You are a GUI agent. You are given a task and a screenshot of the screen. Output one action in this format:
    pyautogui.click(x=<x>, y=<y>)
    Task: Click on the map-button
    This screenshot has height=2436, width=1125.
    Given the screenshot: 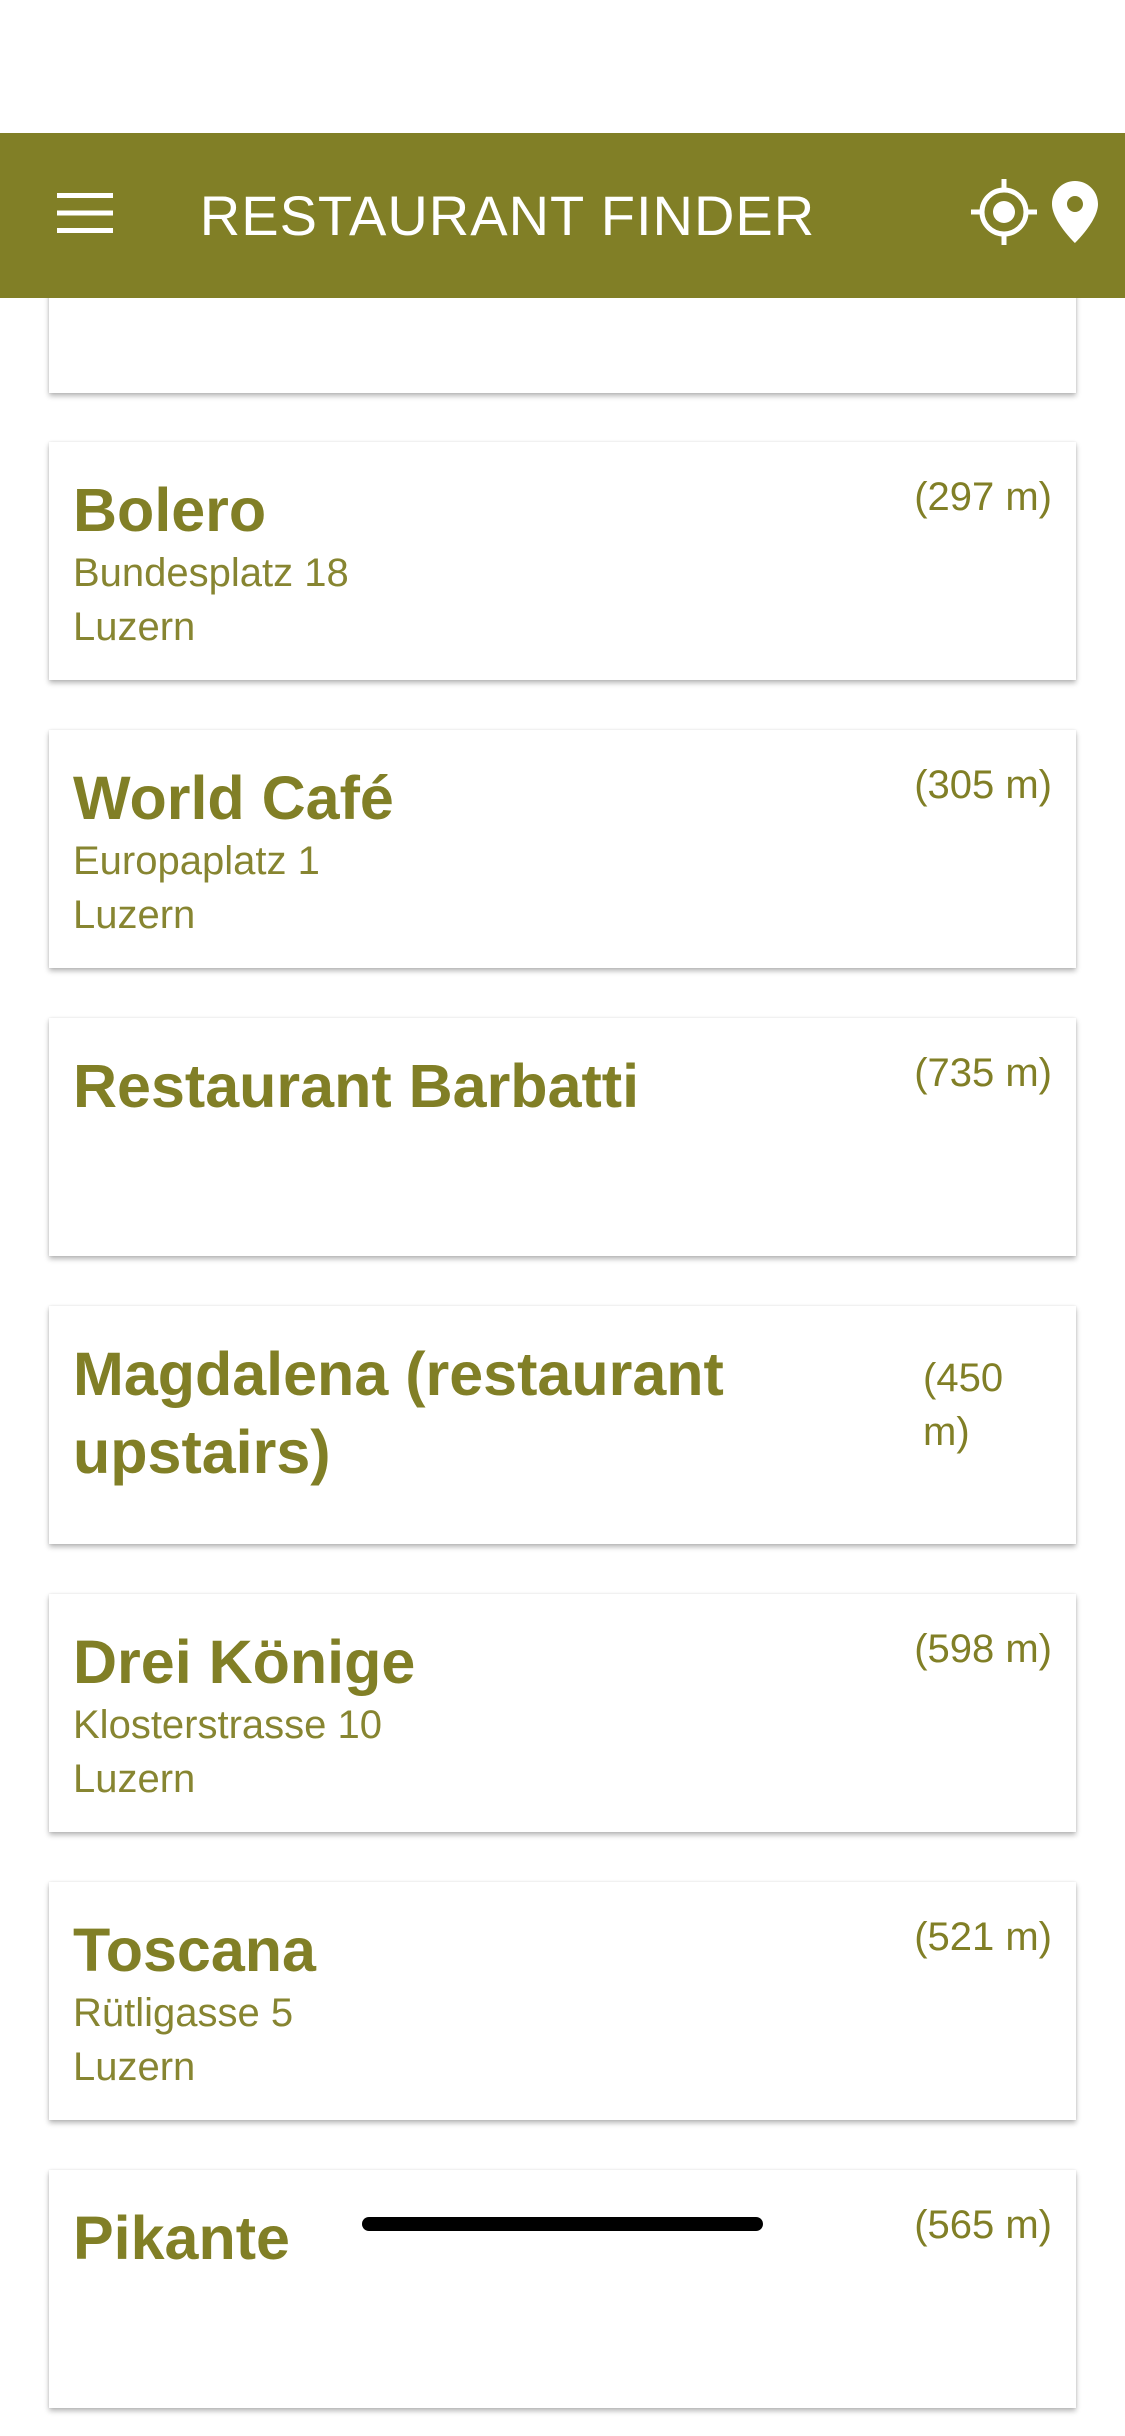 What is the action you would take?
    pyautogui.click(x=1075, y=214)
    